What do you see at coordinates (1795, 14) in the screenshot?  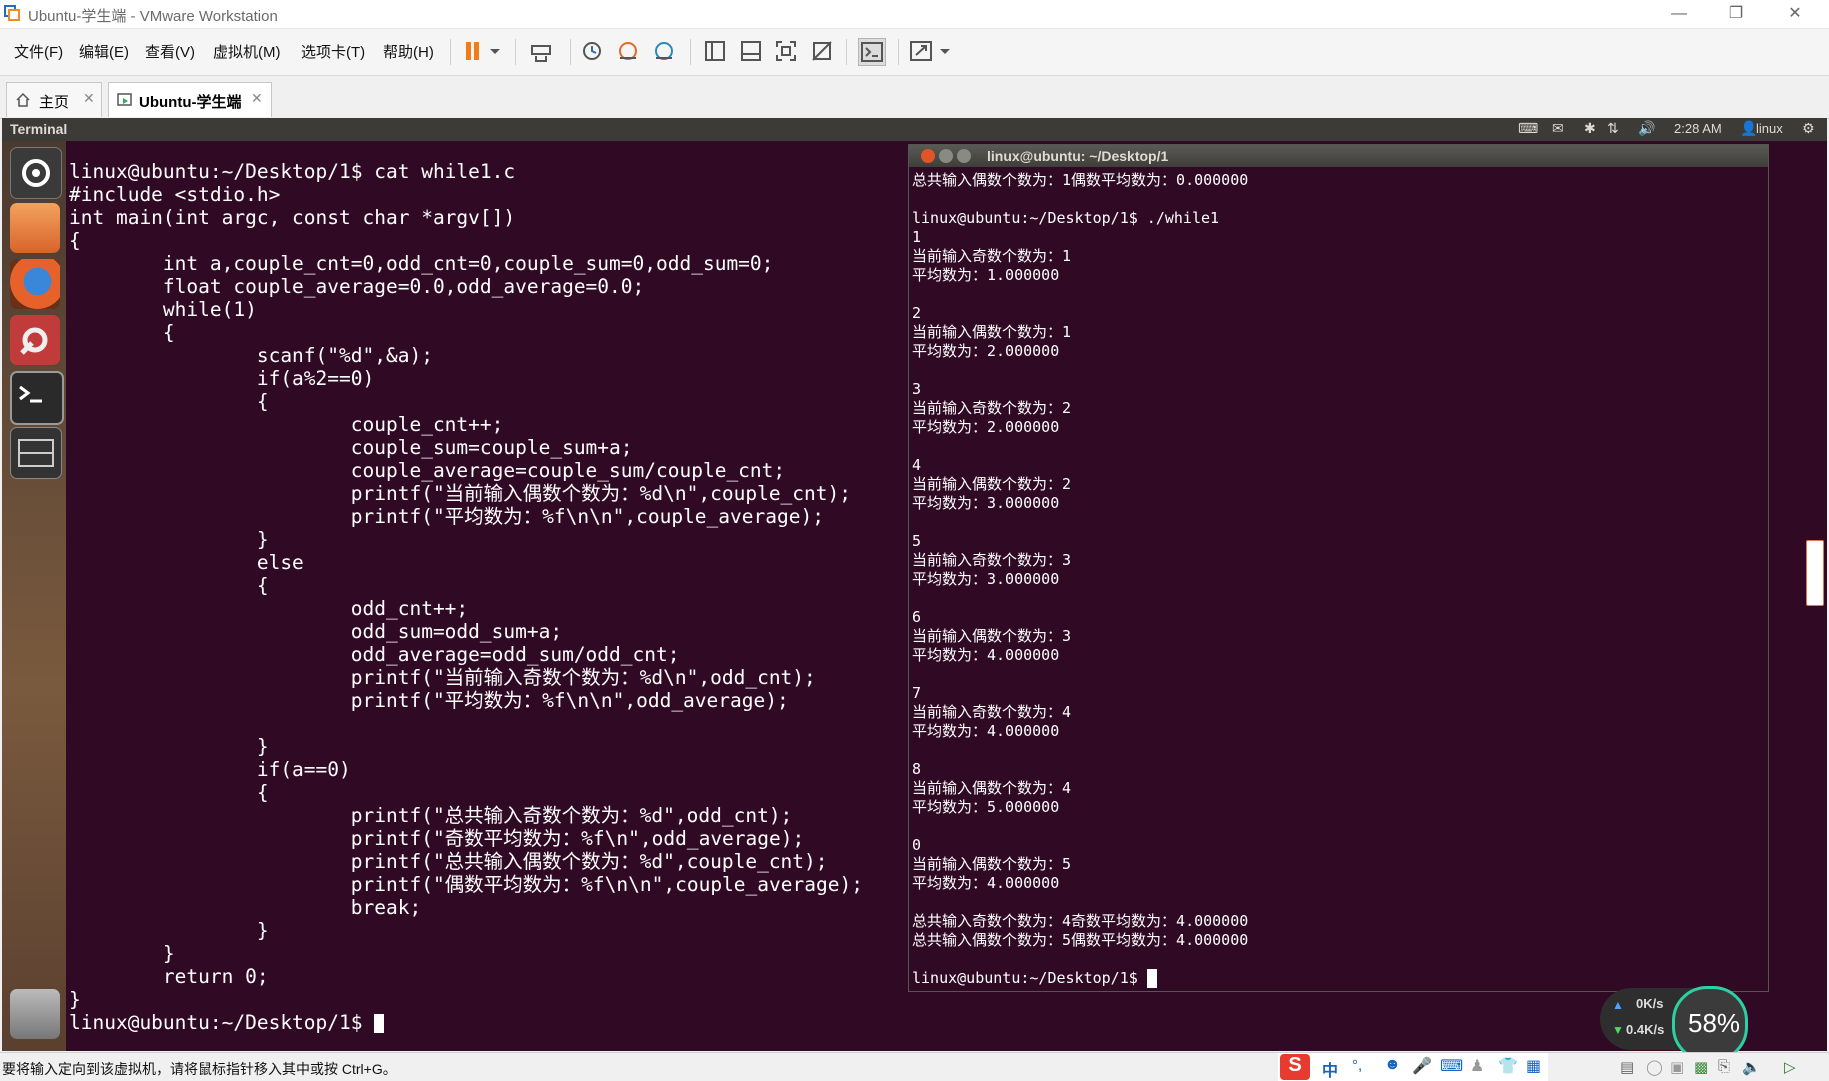 I see `close-button: ✕` at bounding box center [1795, 14].